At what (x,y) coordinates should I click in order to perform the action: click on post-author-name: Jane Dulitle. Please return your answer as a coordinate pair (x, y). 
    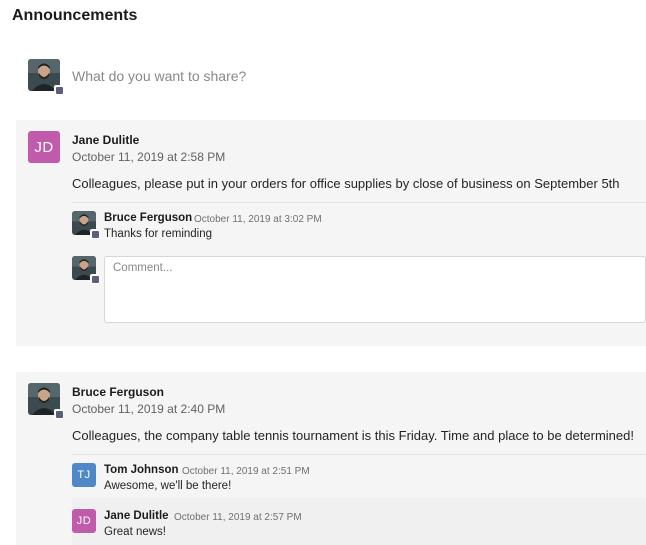
    Looking at the image, I should click on (105, 140).